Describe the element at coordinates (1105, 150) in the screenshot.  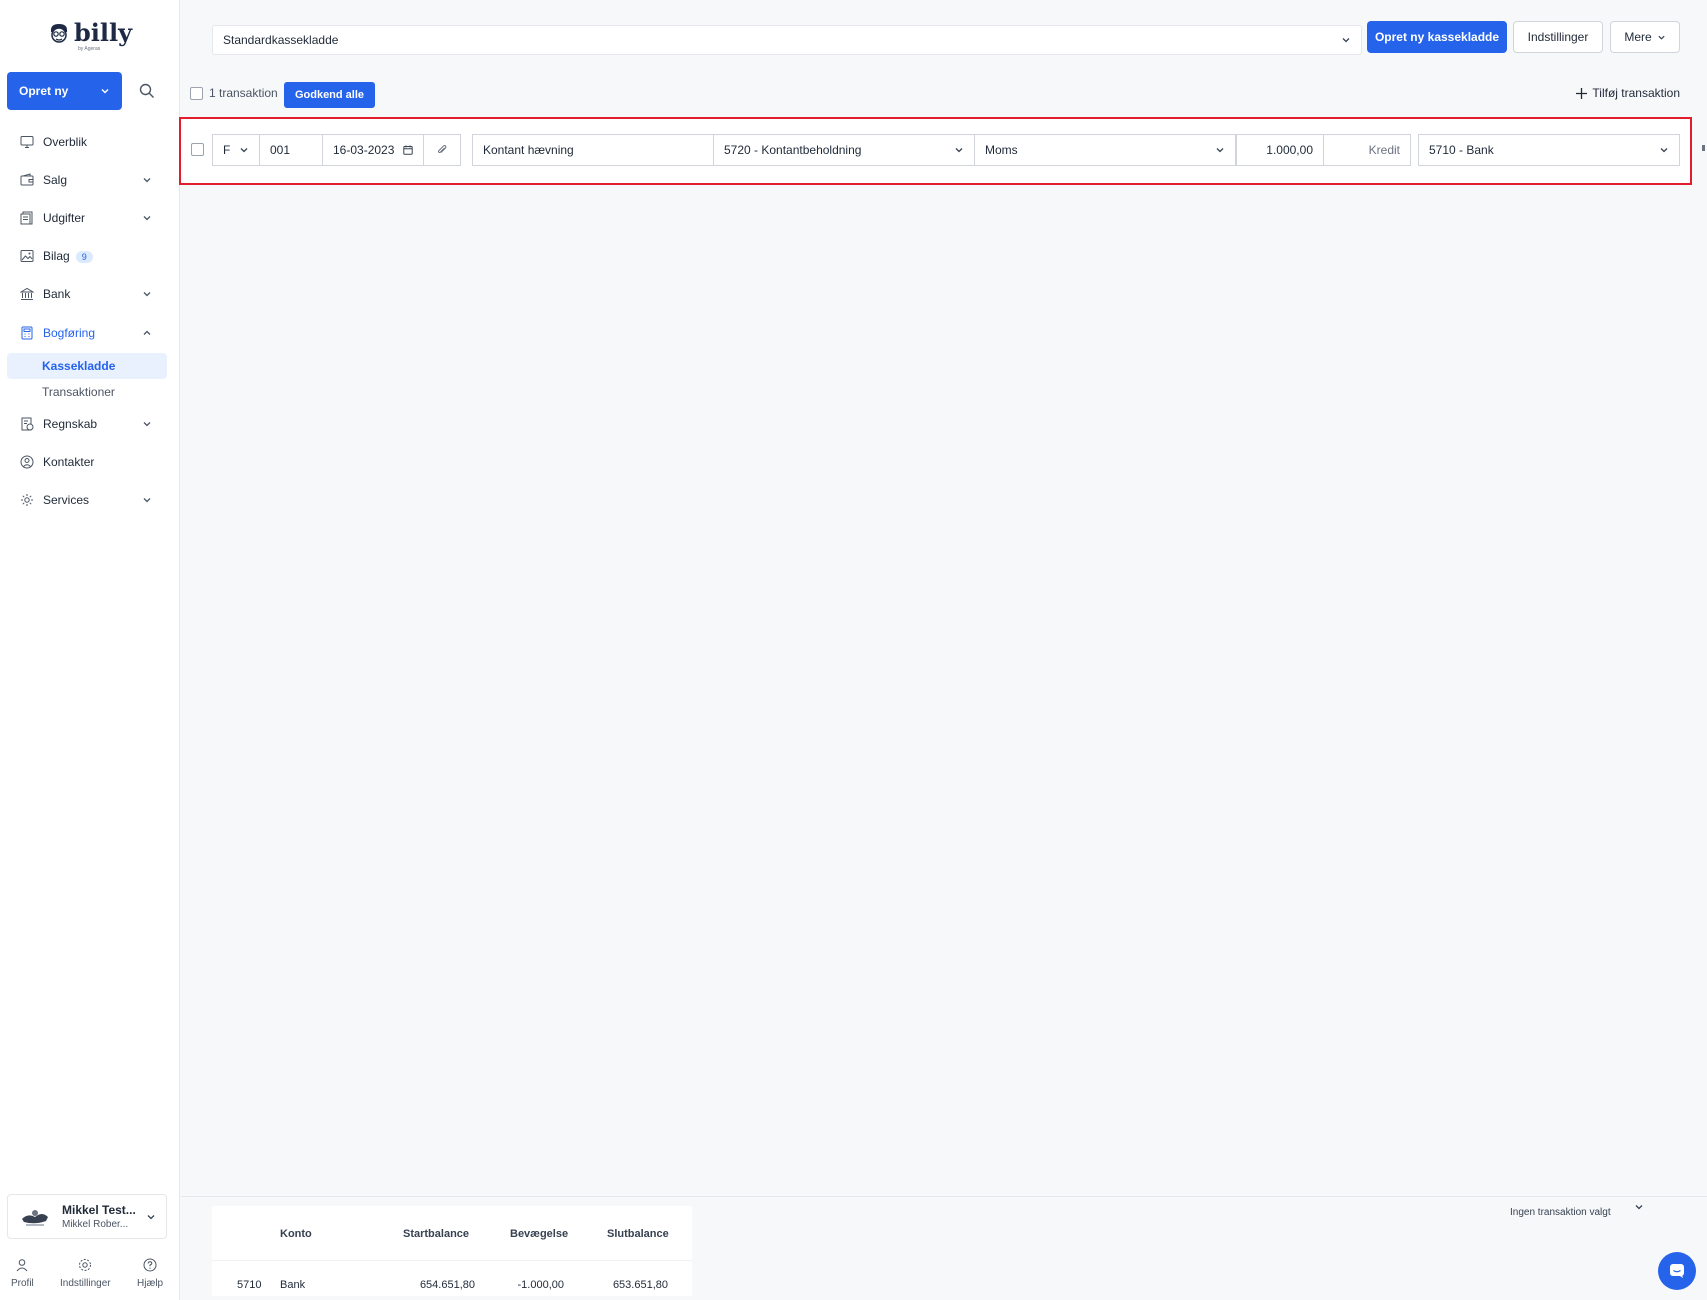
I see `vat-select: Moms` at that location.